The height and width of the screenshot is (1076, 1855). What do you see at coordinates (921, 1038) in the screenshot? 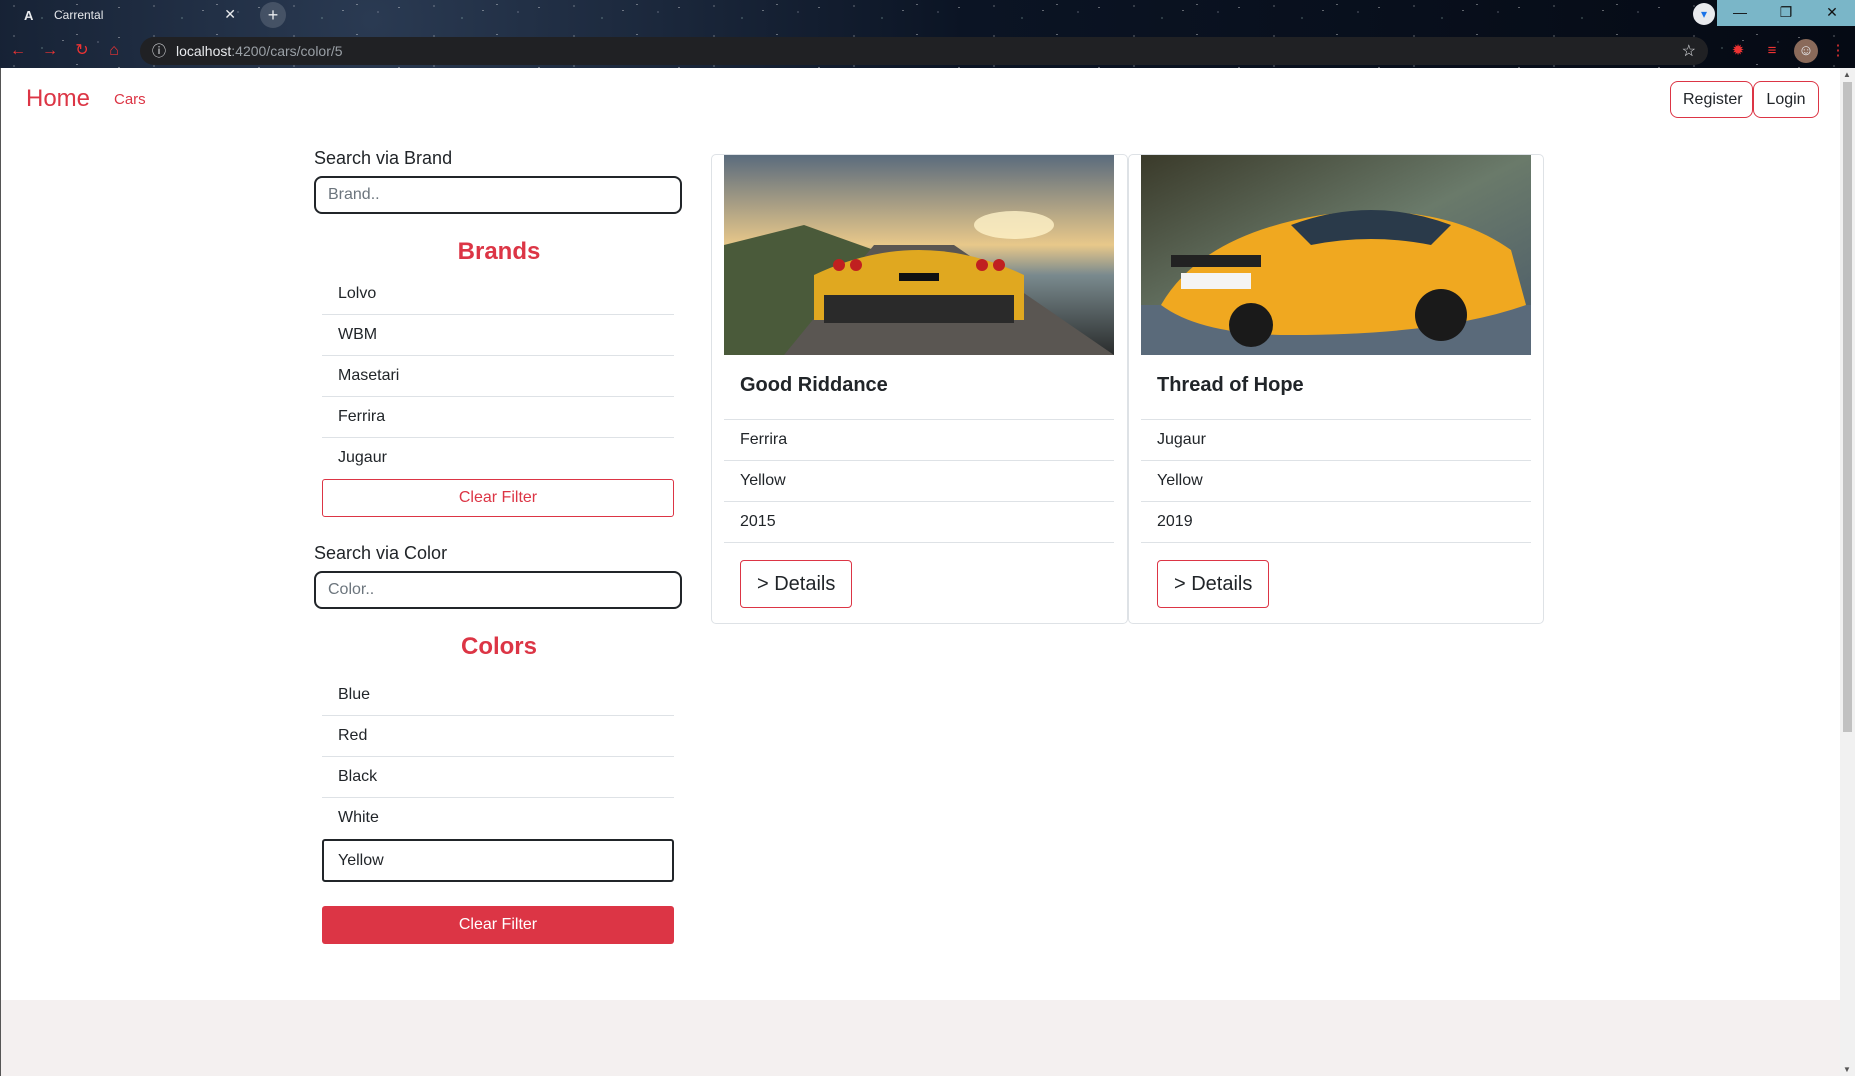
I see `footer` at bounding box center [921, 1038].